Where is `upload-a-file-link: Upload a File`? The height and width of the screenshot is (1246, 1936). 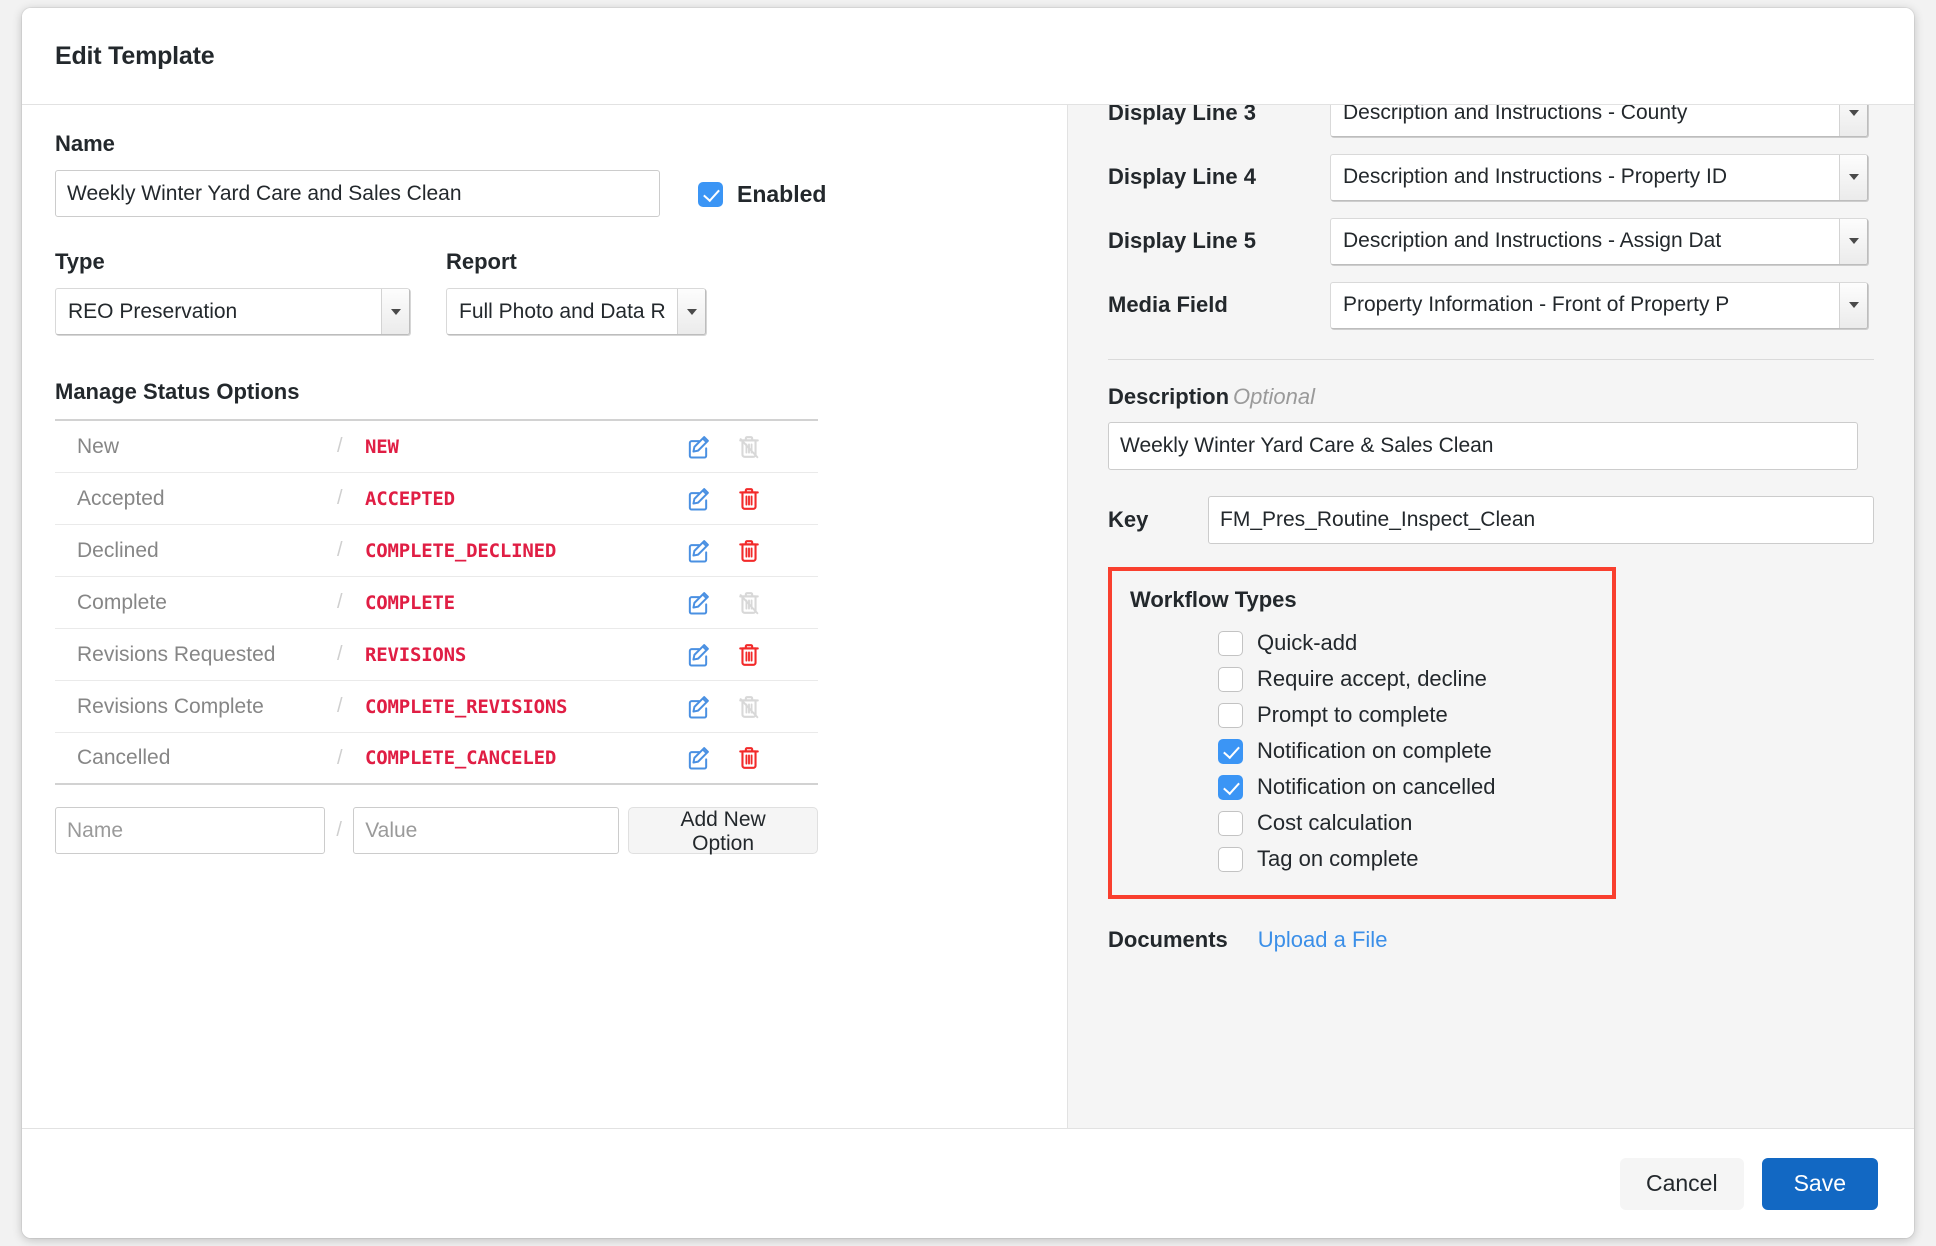
upload-a-file-link: Upload a File is located at coordinates (1323, 940).